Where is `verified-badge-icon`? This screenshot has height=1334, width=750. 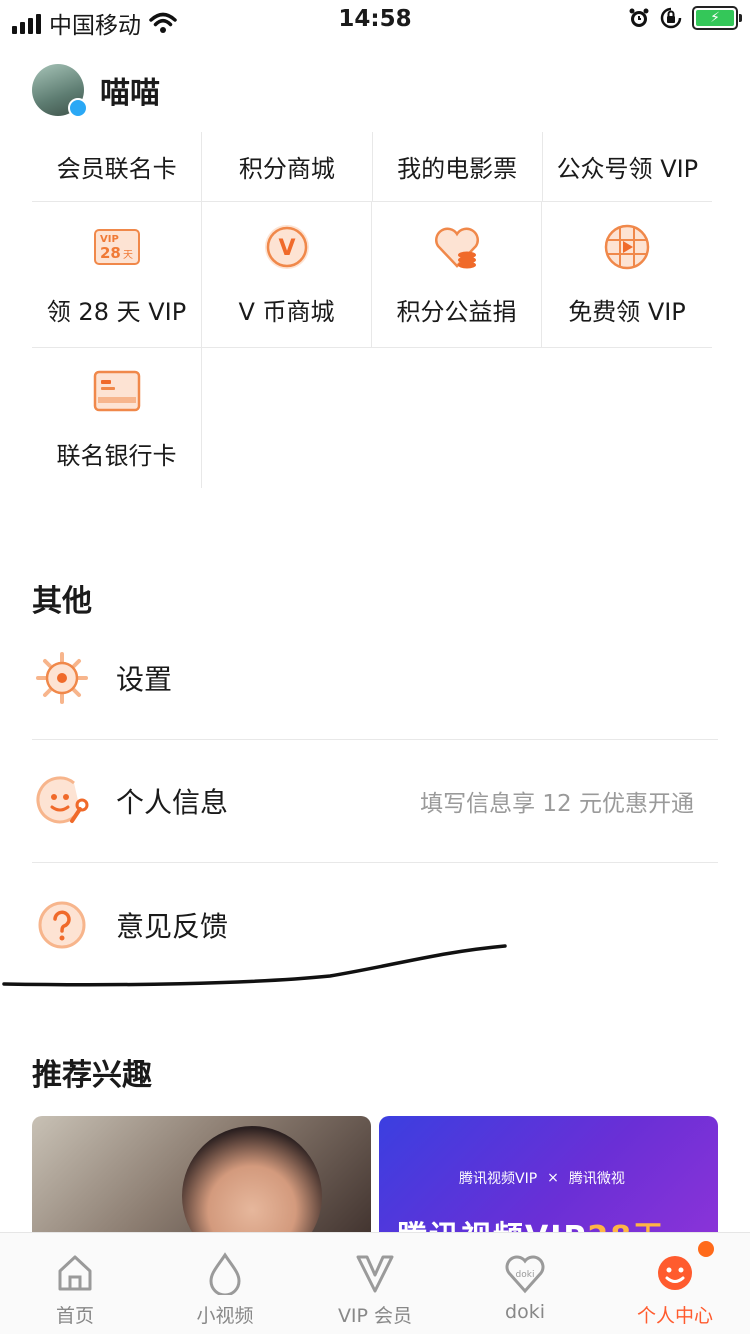
verified-badge-icon is located at coordinates (78, 108).